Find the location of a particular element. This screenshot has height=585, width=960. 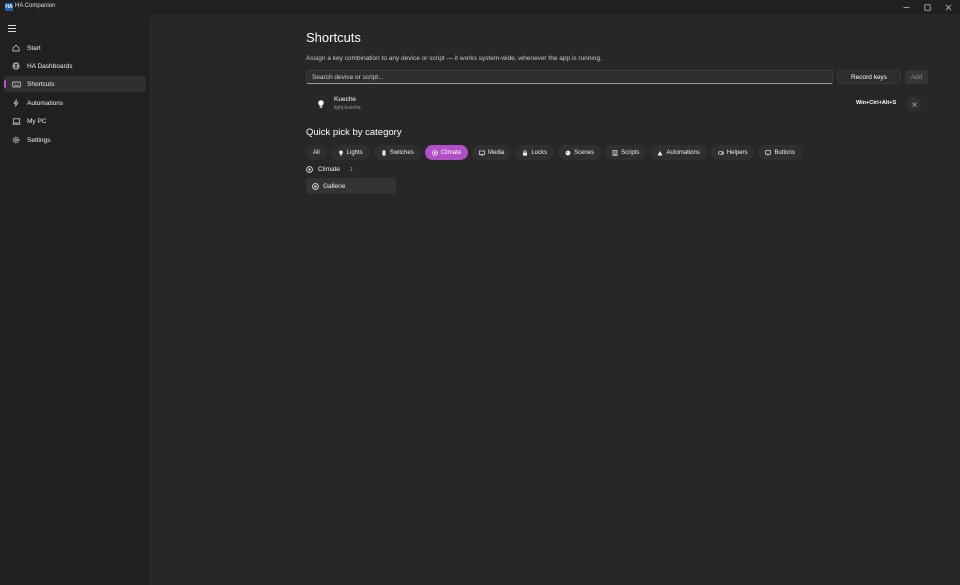

section-title-quick-pick: Quick pick by category is located at coordinates (354, 132).